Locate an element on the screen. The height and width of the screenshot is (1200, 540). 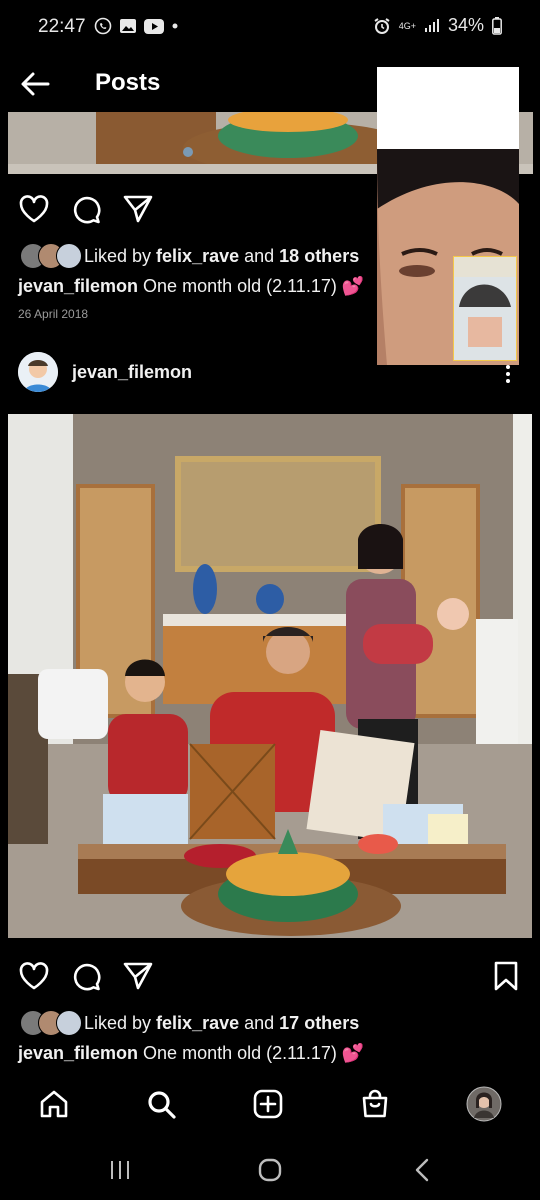
post1-likes: Liked by felix_rave and 18 others is located at coordinates (189, 256).